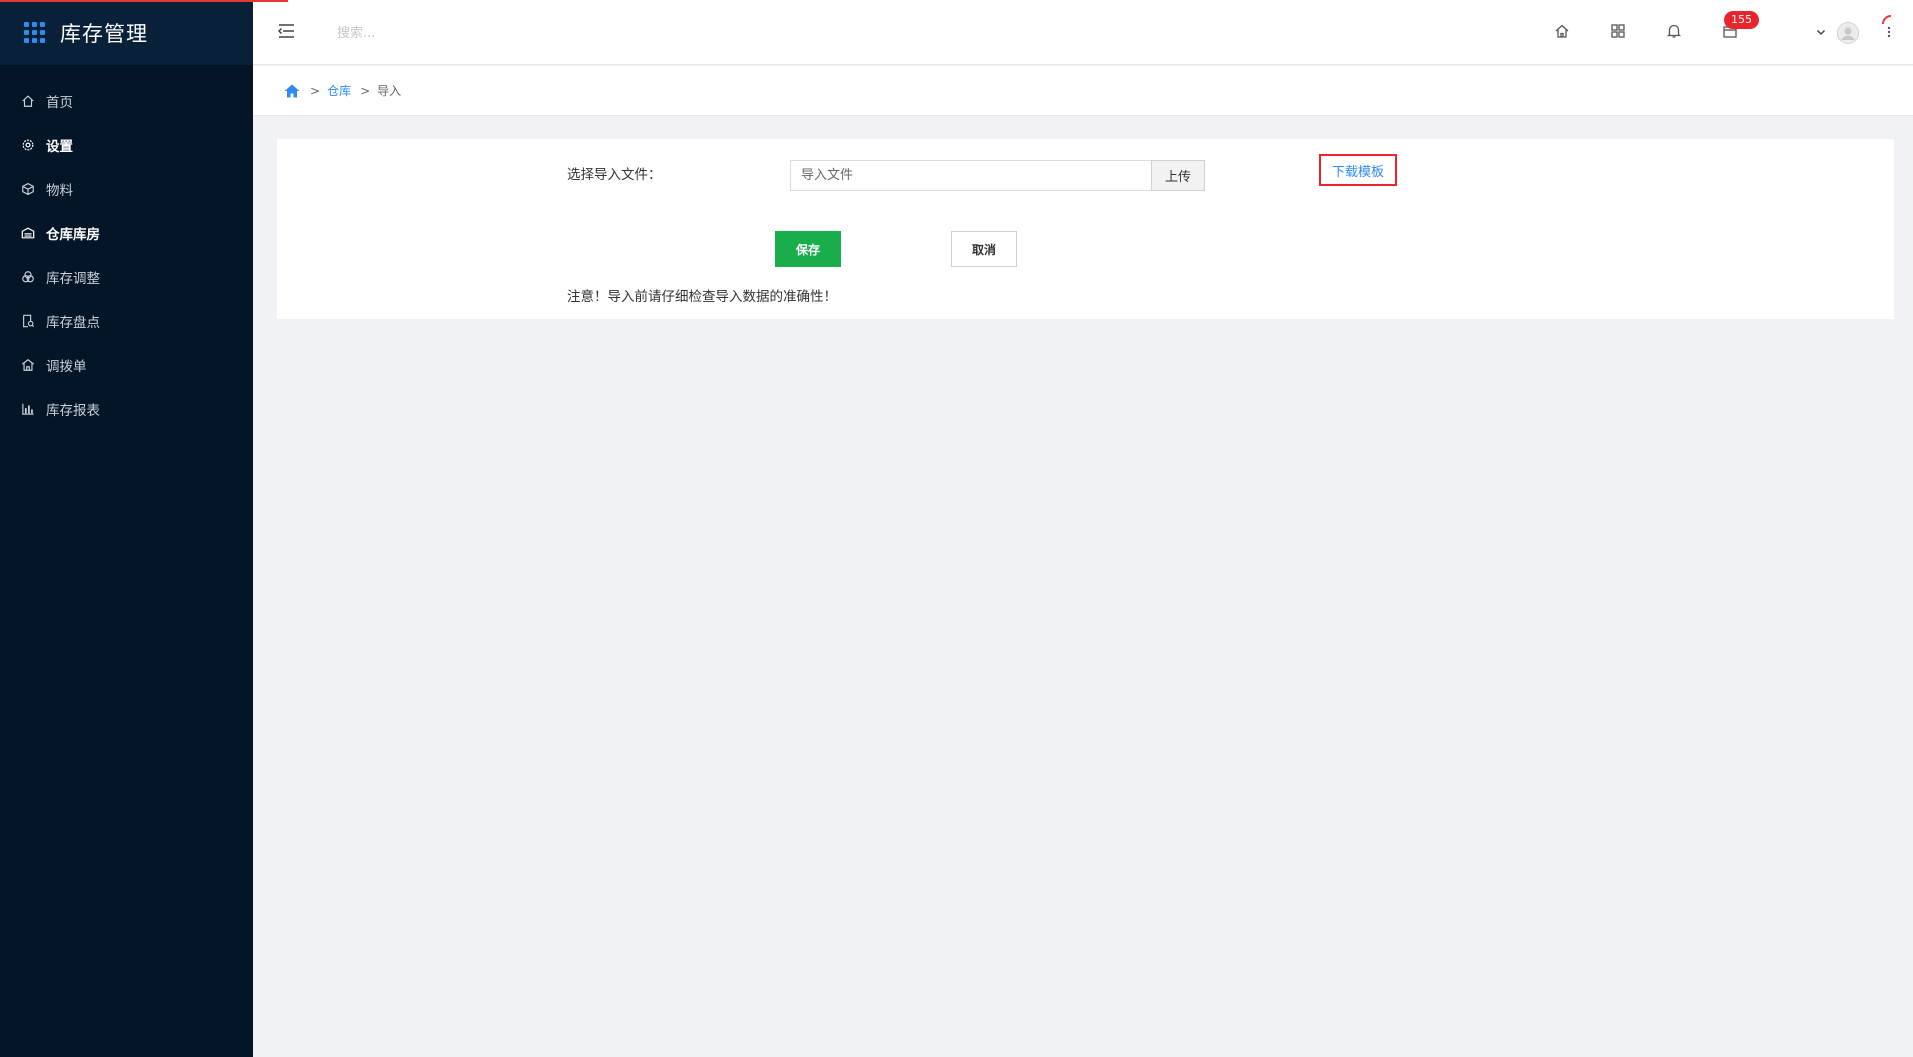  What do you see at coordinates (66, 367) in the screenshot?
I see `sidebar-item-label: 调拨单` at bounding box center [66, 367].